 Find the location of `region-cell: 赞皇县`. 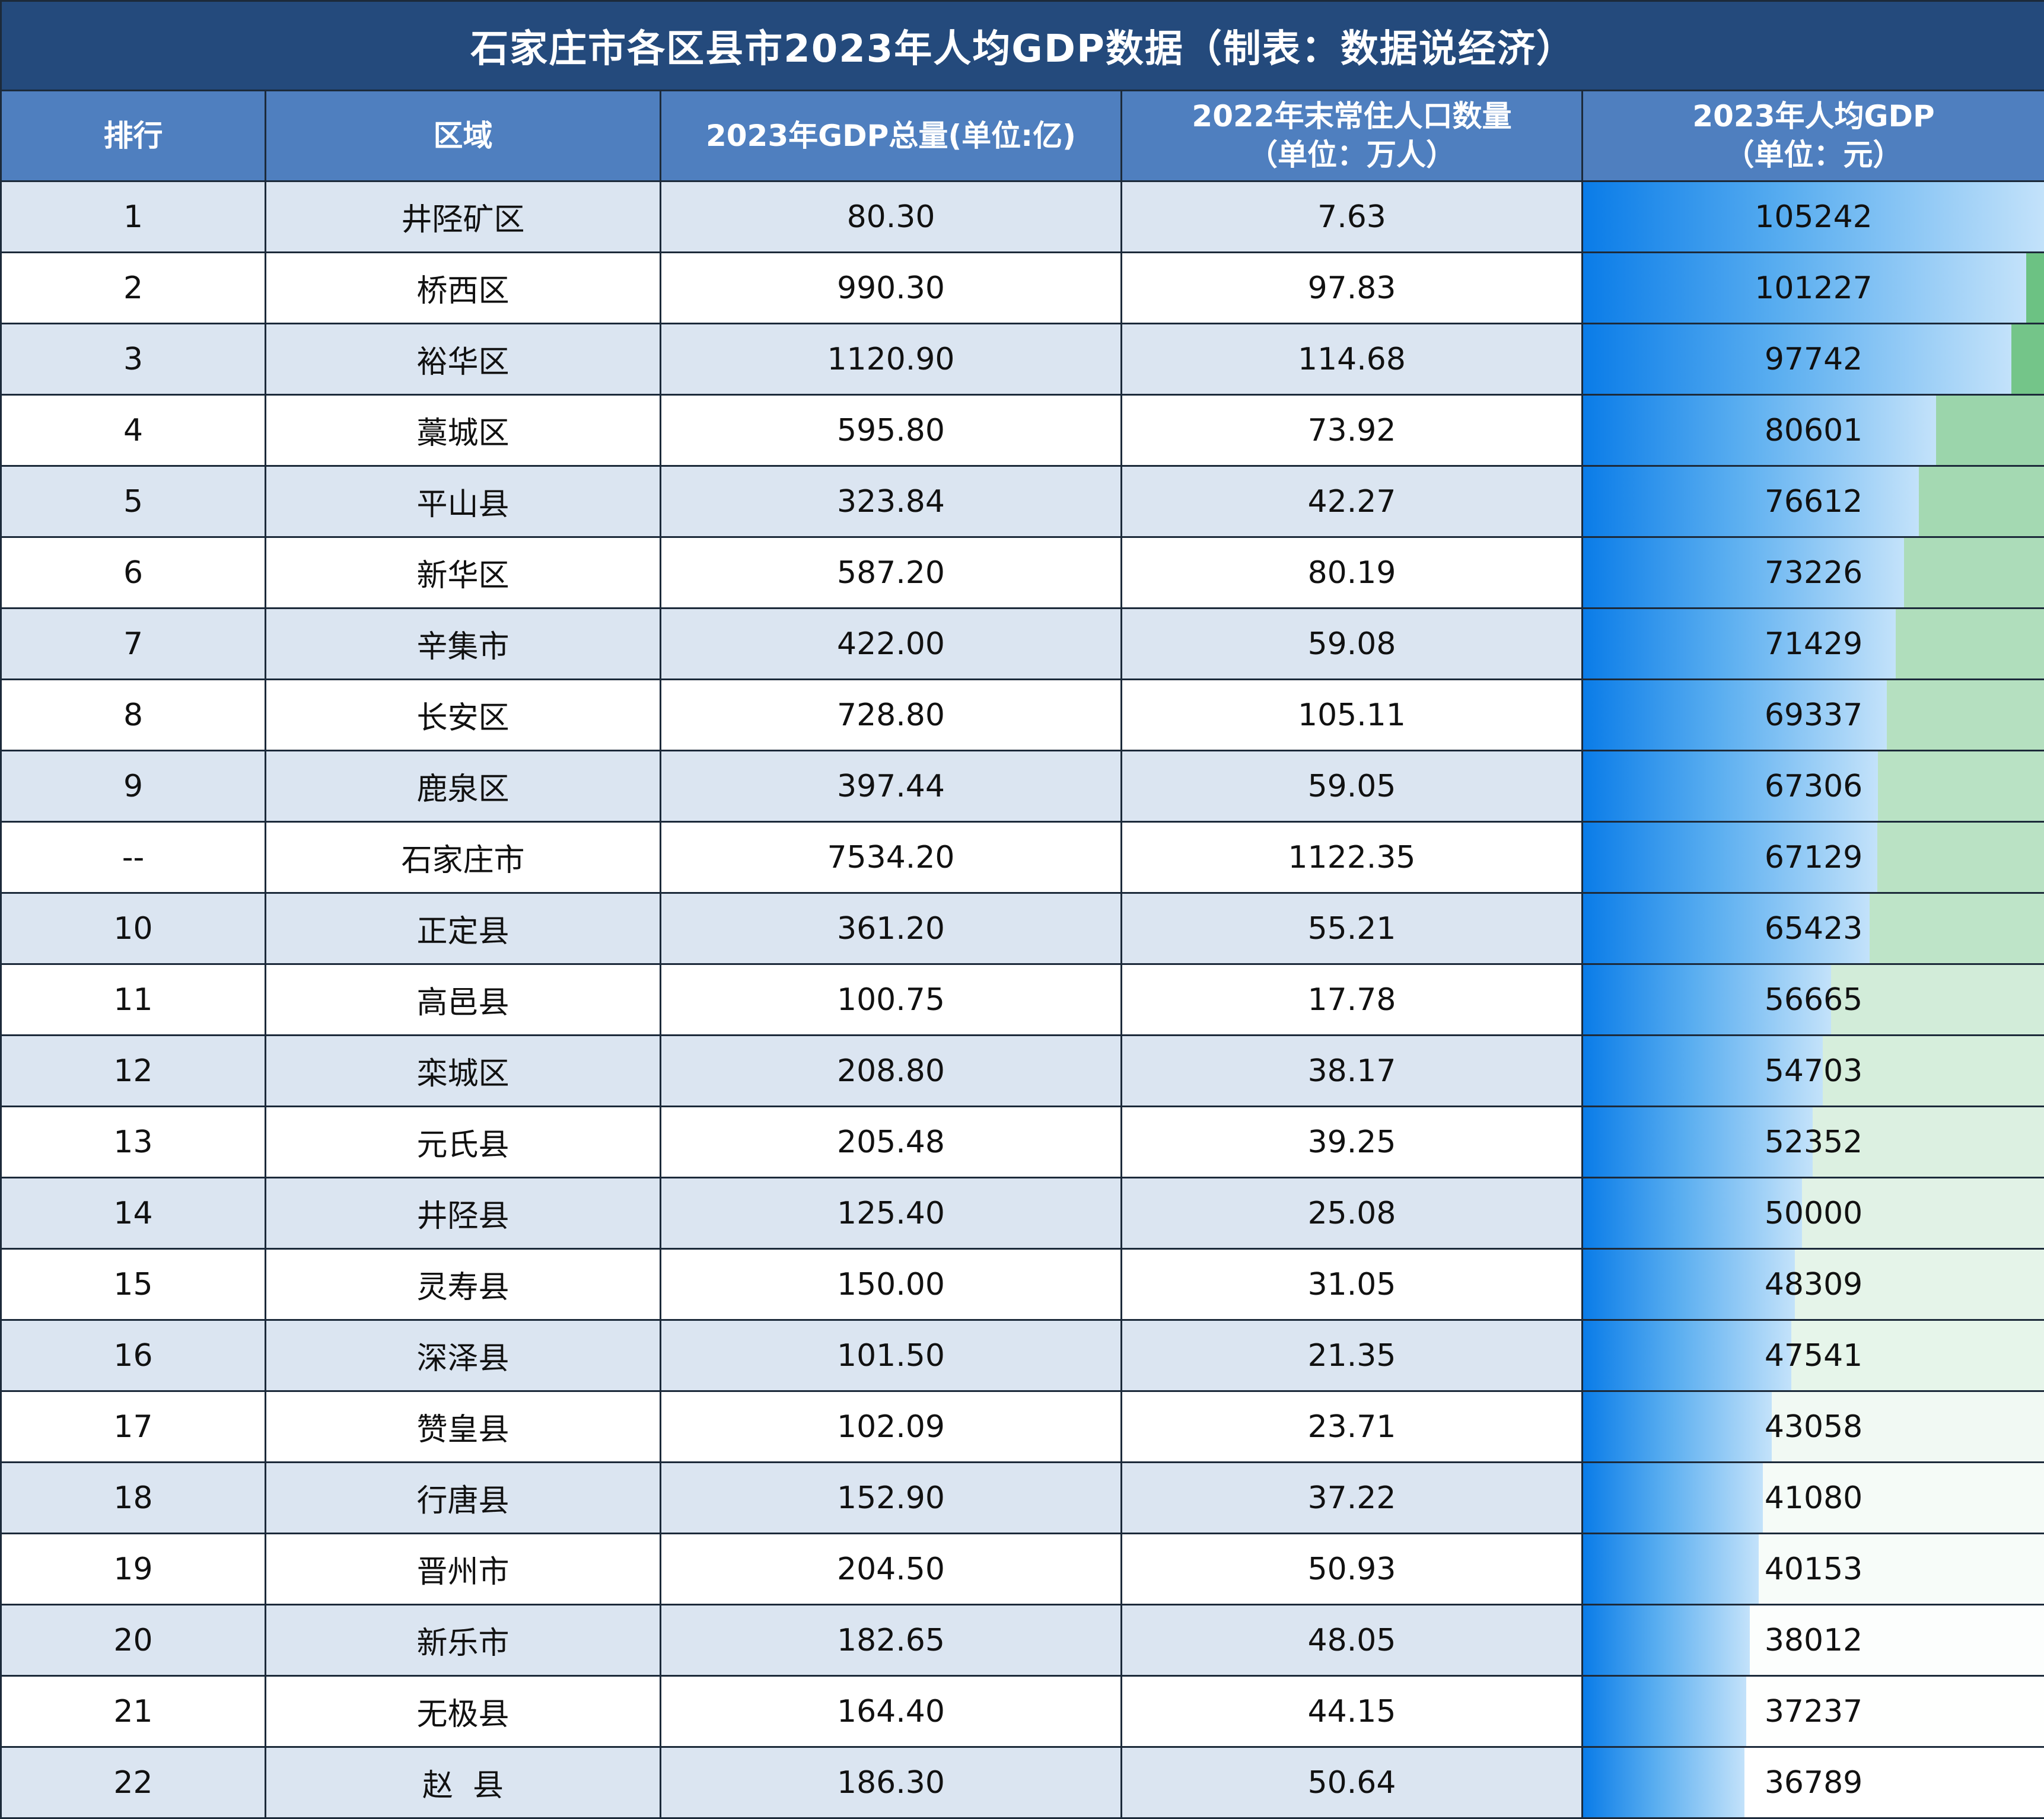

region-cell: 赞皇县 is located at coordinates (463, 1427).